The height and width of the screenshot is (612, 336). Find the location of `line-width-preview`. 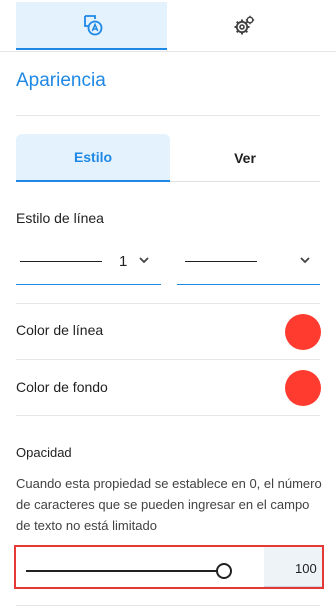

line-width-preview is located at coordinates (61, 261).